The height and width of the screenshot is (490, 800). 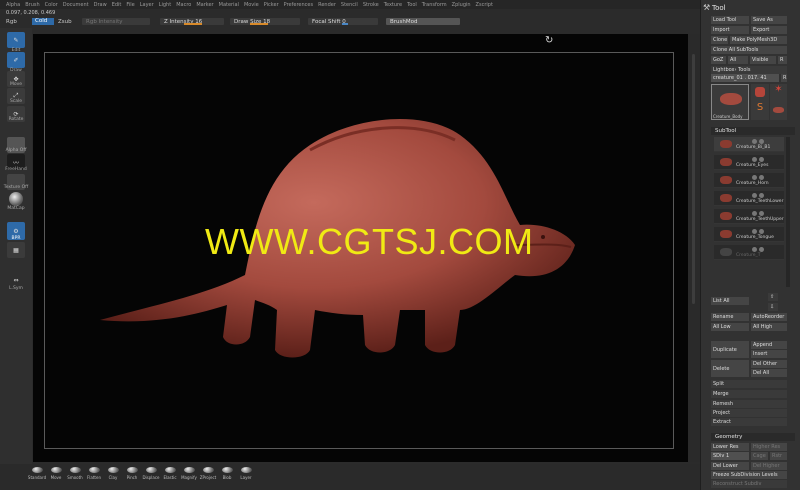 I want to click on all-low-button: All Low, so click(x=730, y=327).